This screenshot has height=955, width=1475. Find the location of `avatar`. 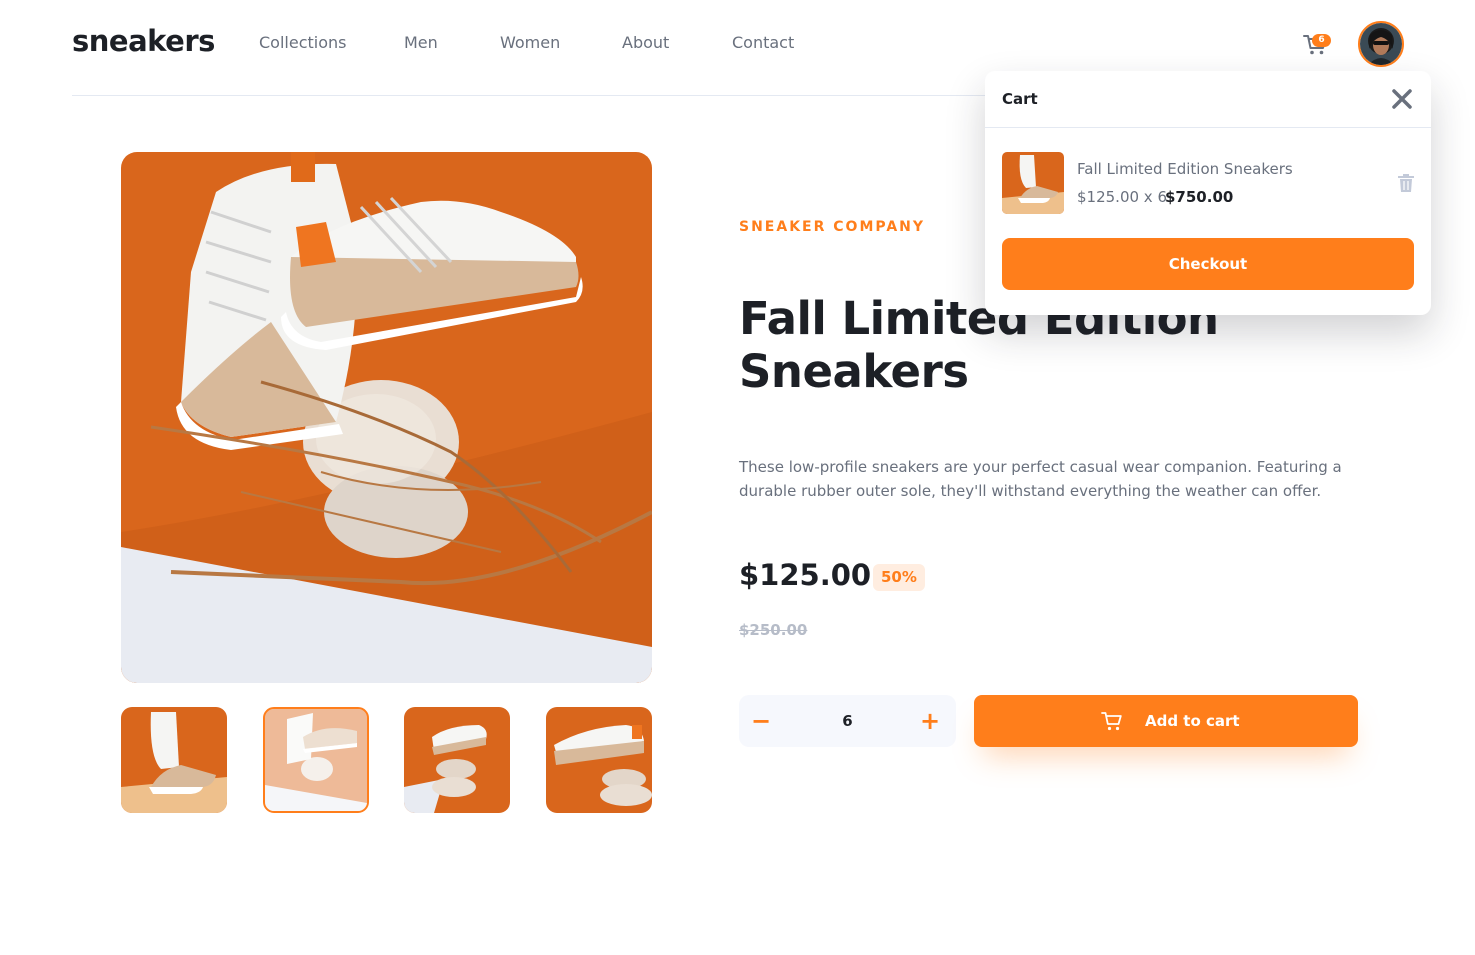

avatar is located at coordinates (1381, 44).